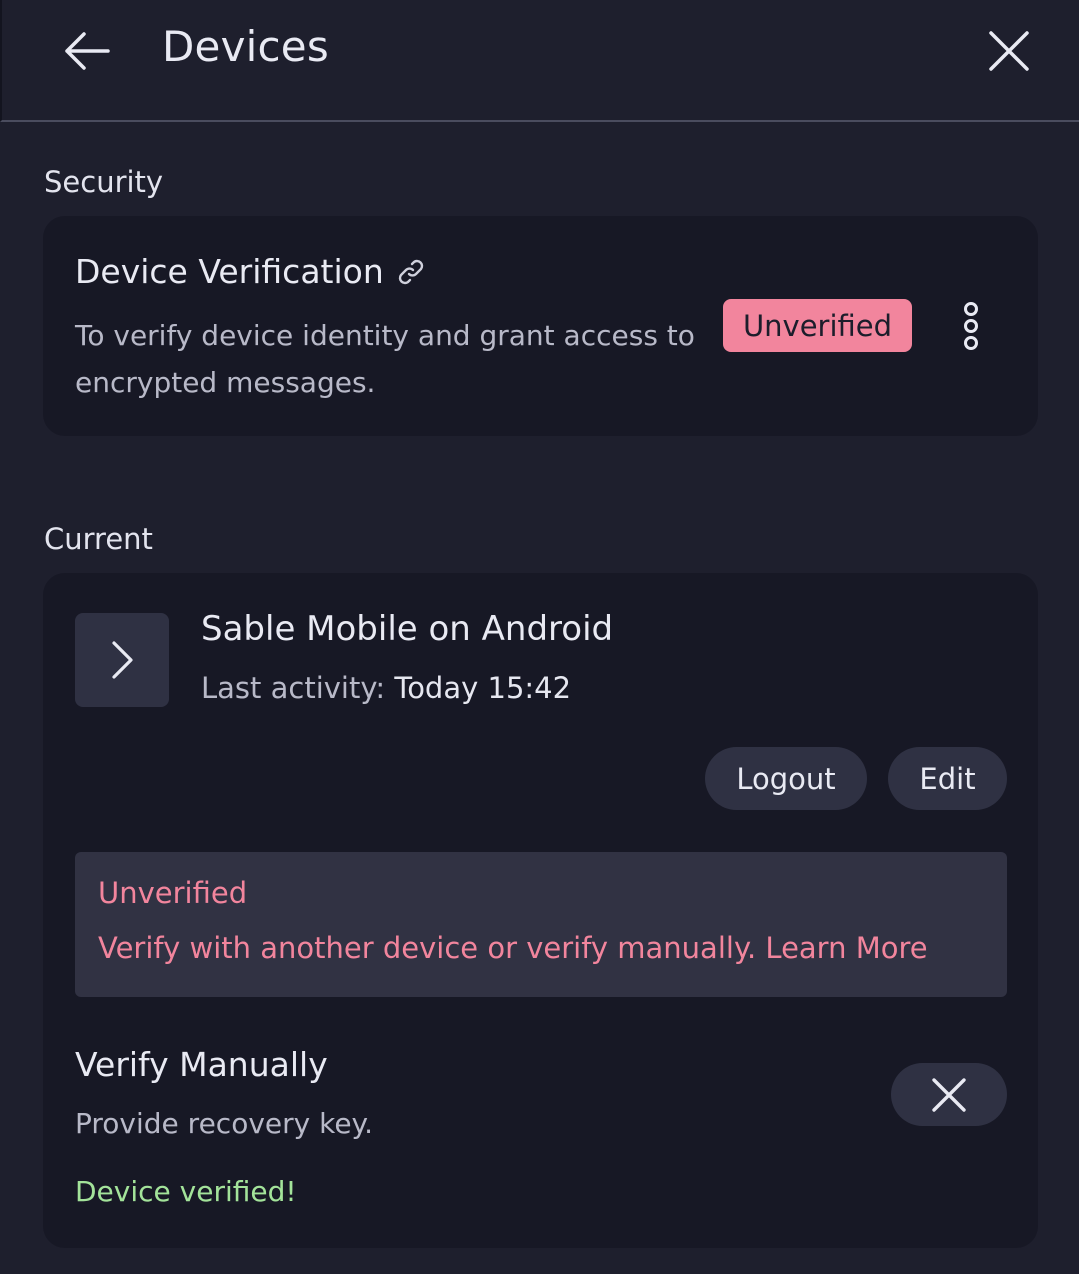 The height and width of the screenshot is (1274, 1079). What do you see at coordinates (407, 629) in the screenshot?
I see `device-name: Sable Mobile on Android` at bounding box center [407, 629].